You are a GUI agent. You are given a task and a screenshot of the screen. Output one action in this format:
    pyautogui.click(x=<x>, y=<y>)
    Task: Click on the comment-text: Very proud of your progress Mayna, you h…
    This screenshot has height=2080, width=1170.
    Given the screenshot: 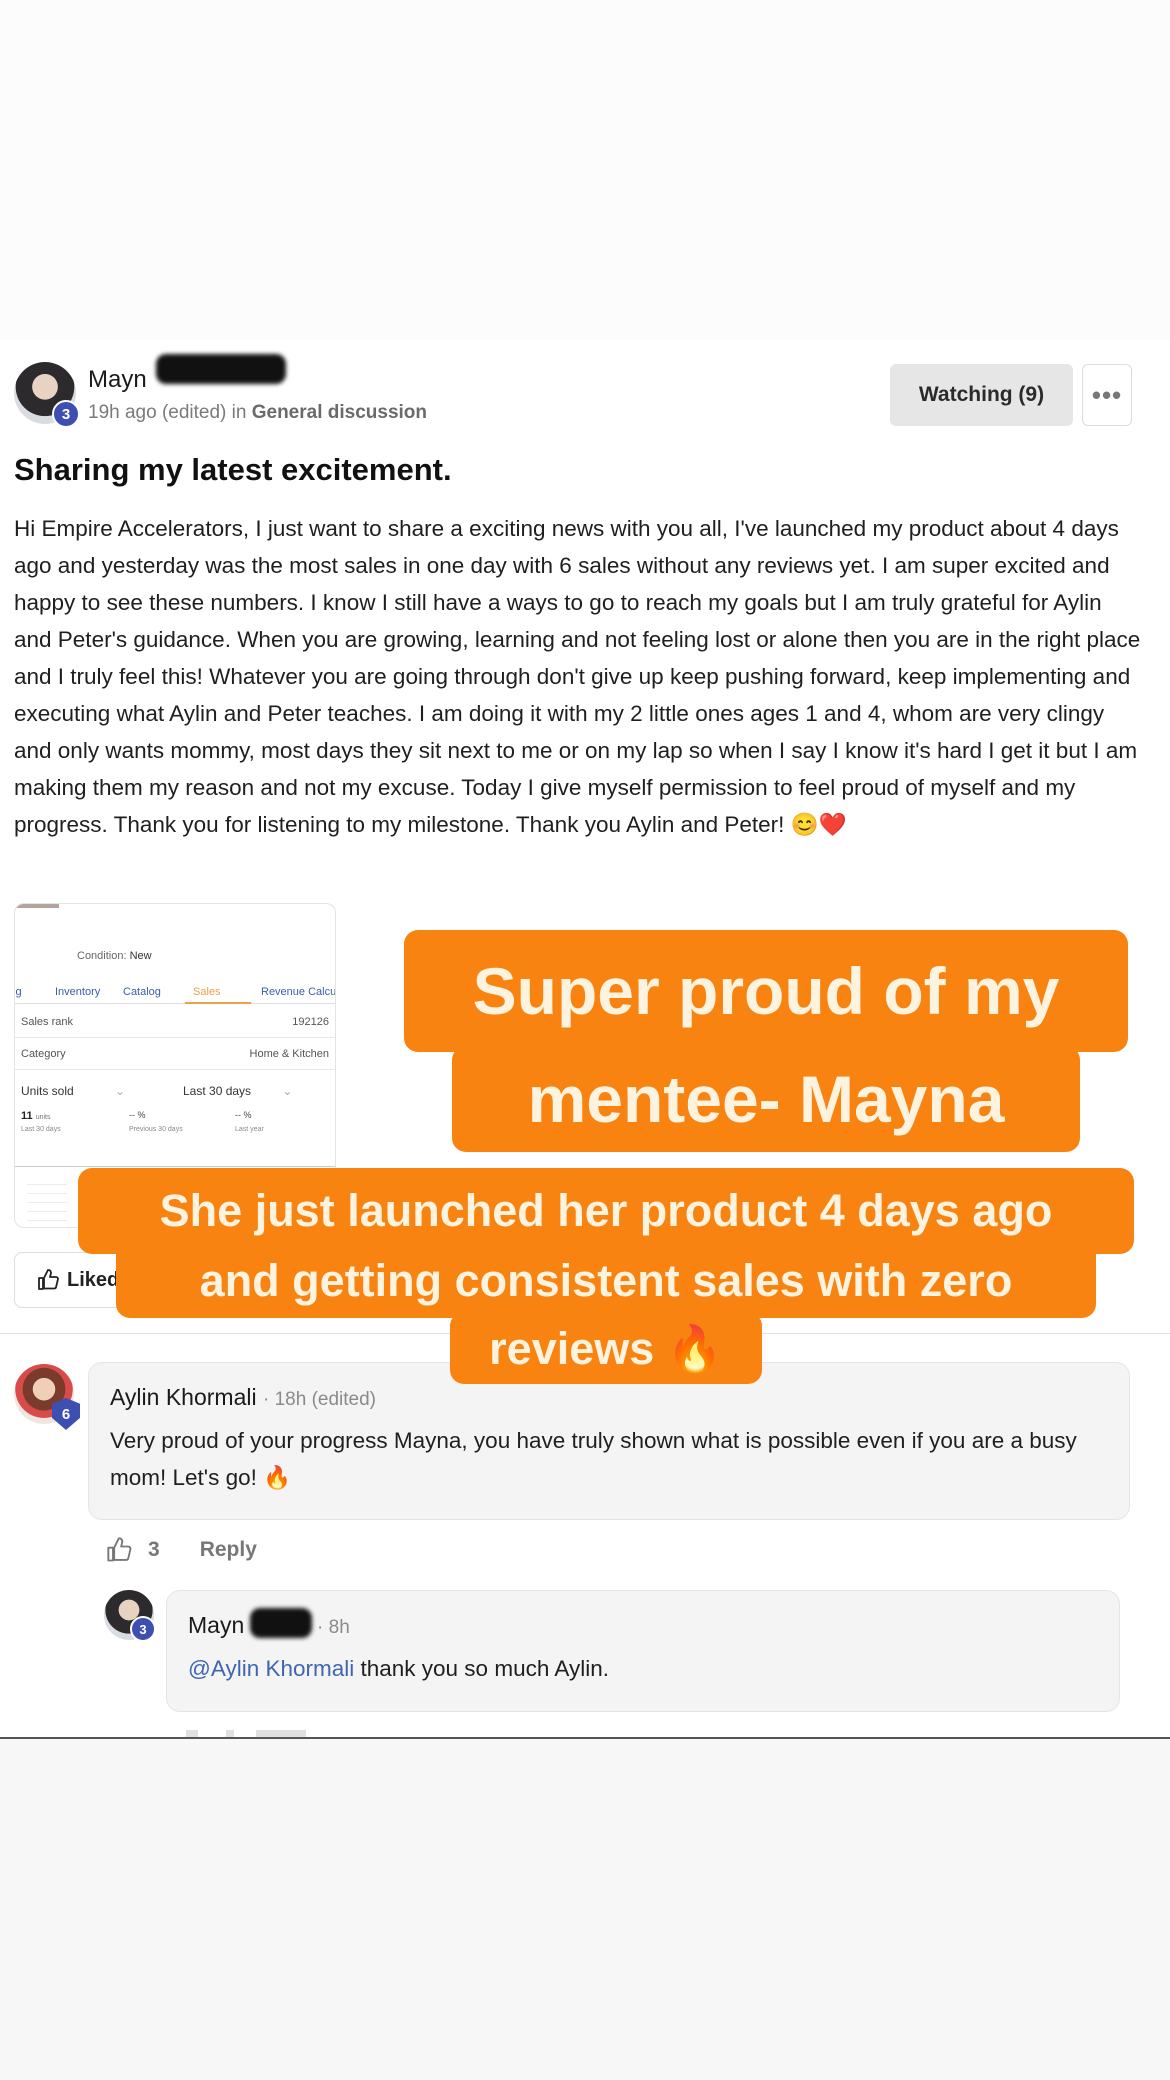 What is the action you would take?
    pyautogui.click(x=593, y=1459)
    